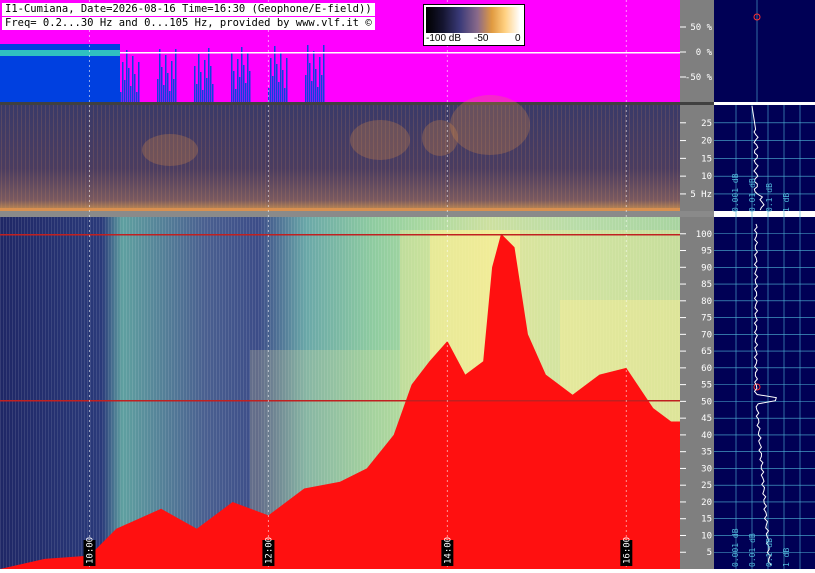  I want to click on hf-tick-label: 75, so click(706, 319).